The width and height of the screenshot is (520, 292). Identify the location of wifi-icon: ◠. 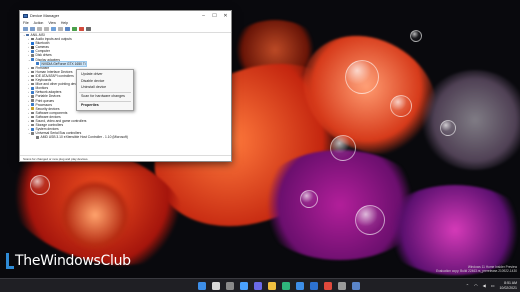
(476, 285).